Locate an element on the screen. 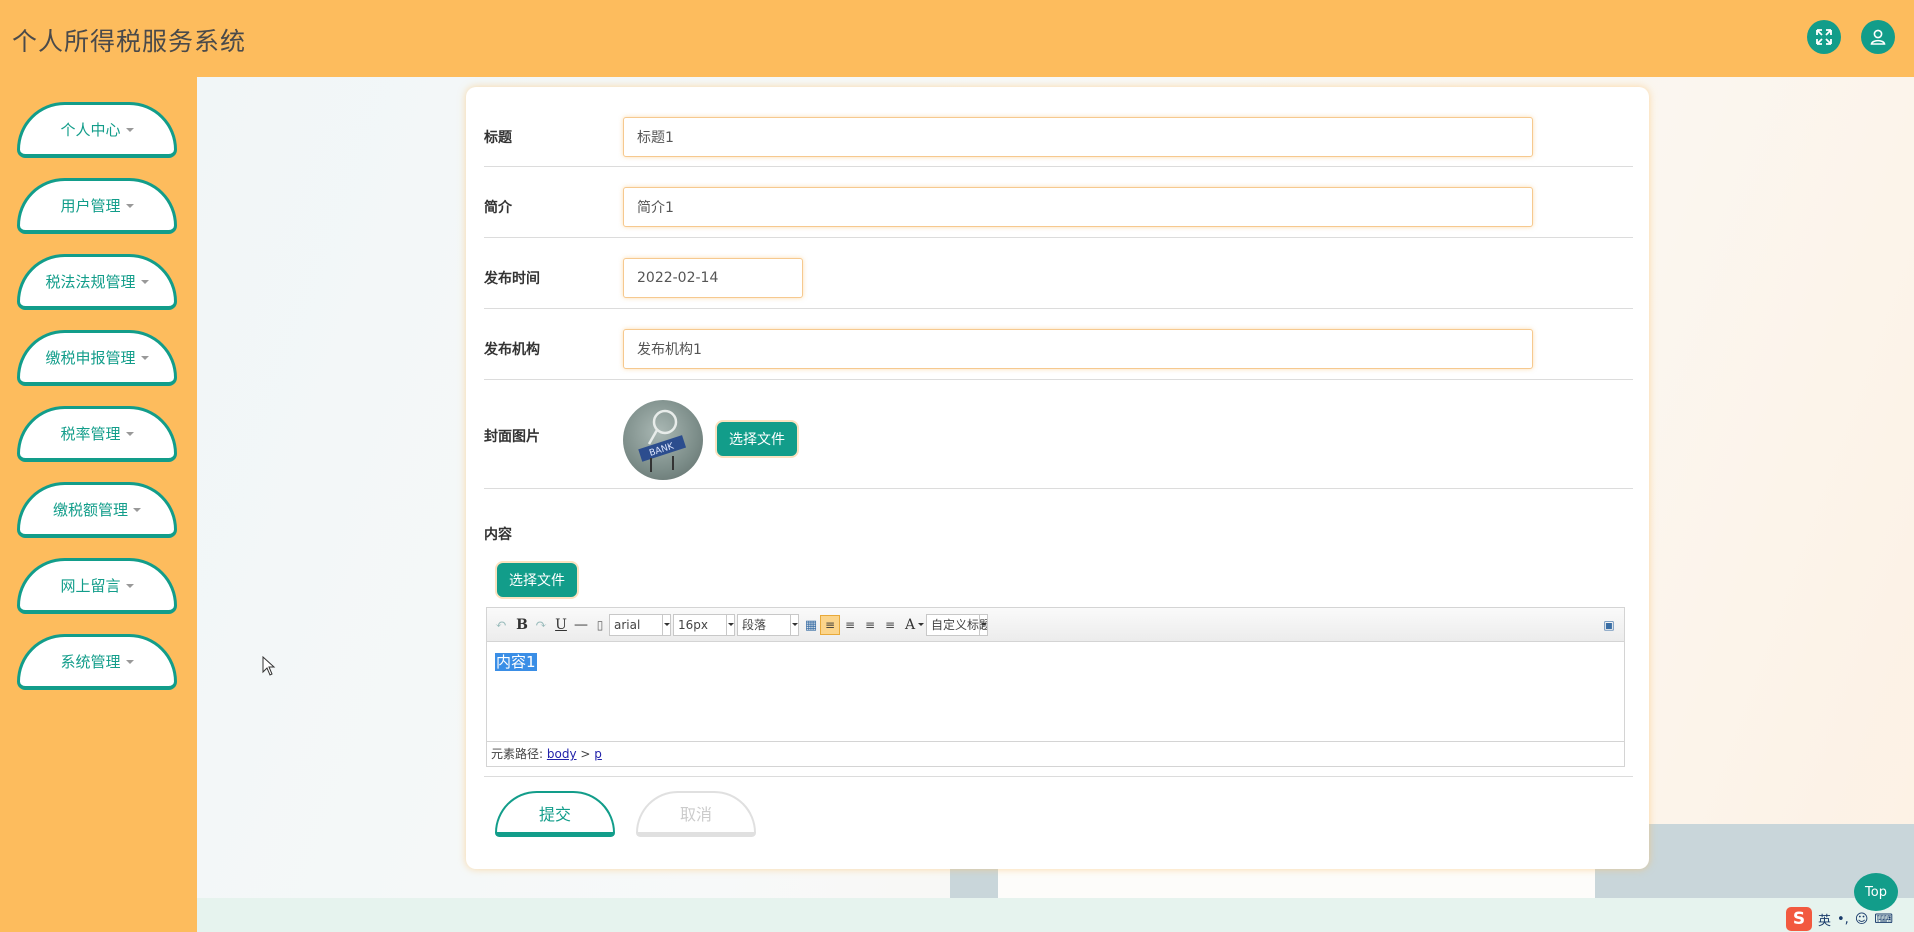 The width and height of the screenshot is (1914, 932). form-row-org: 发布机构 发布机构1 is located at coordinates (1058, 344).